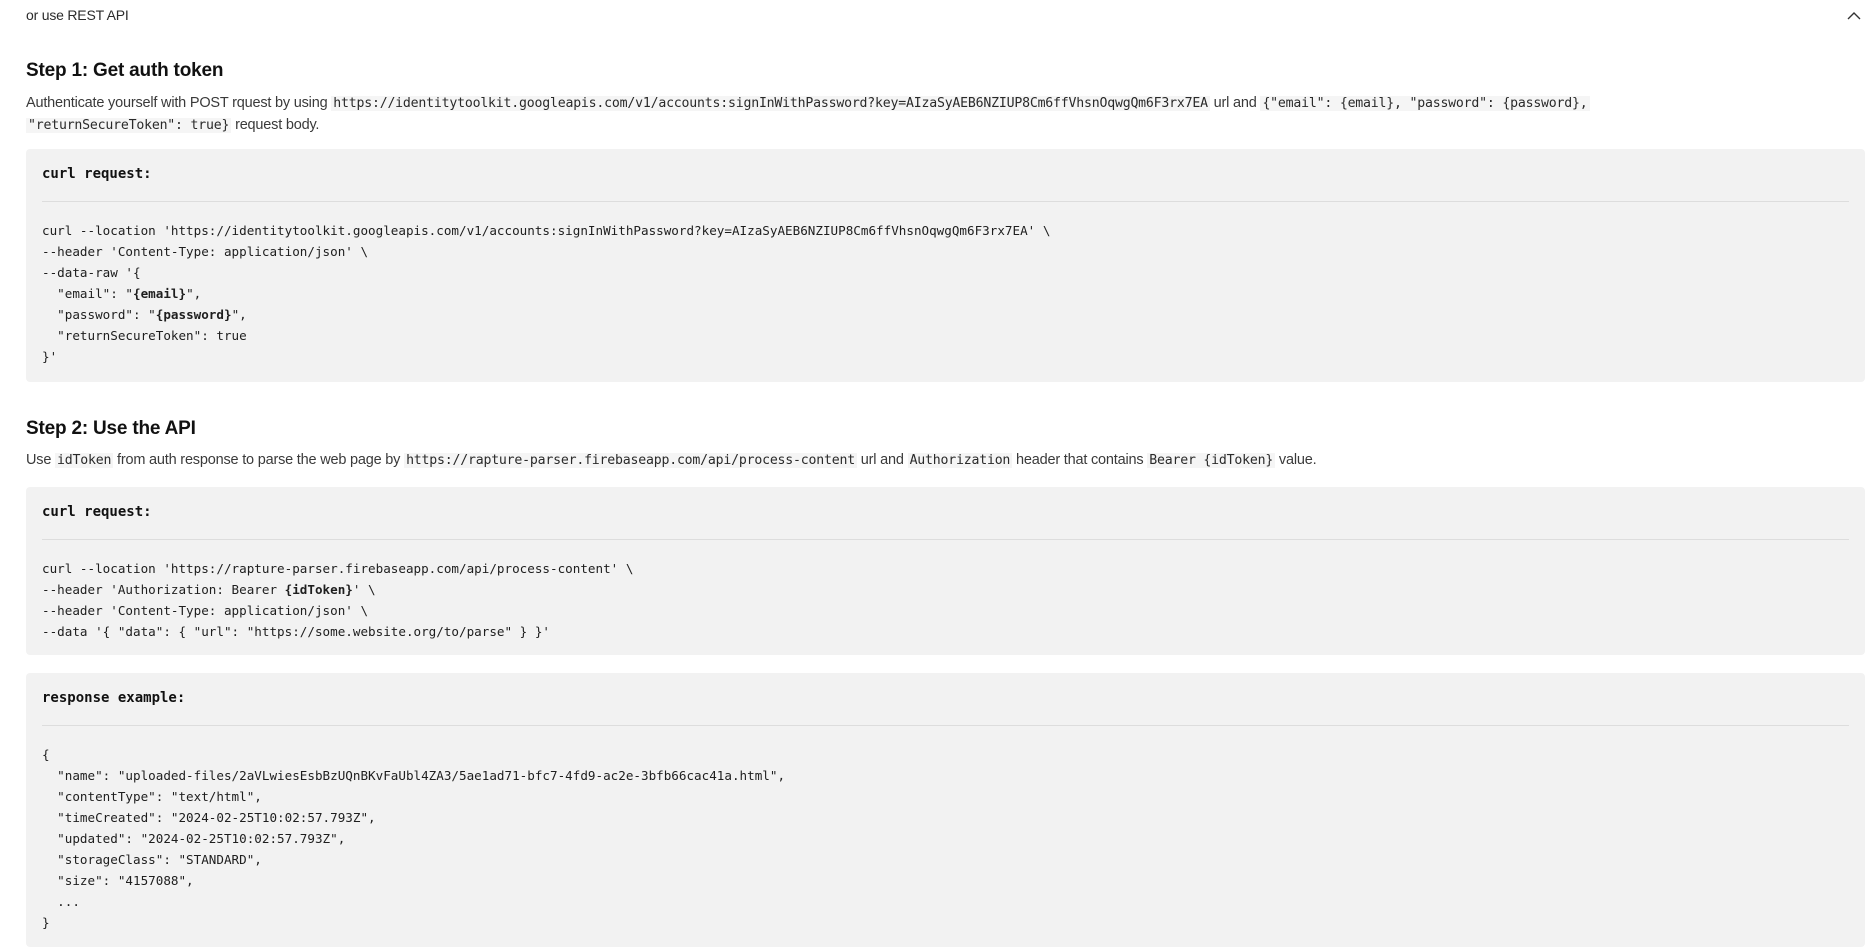 This screenshot has height=948, width=1870. I want to click on code-line: "password": "{password}",, so click(546, 314).